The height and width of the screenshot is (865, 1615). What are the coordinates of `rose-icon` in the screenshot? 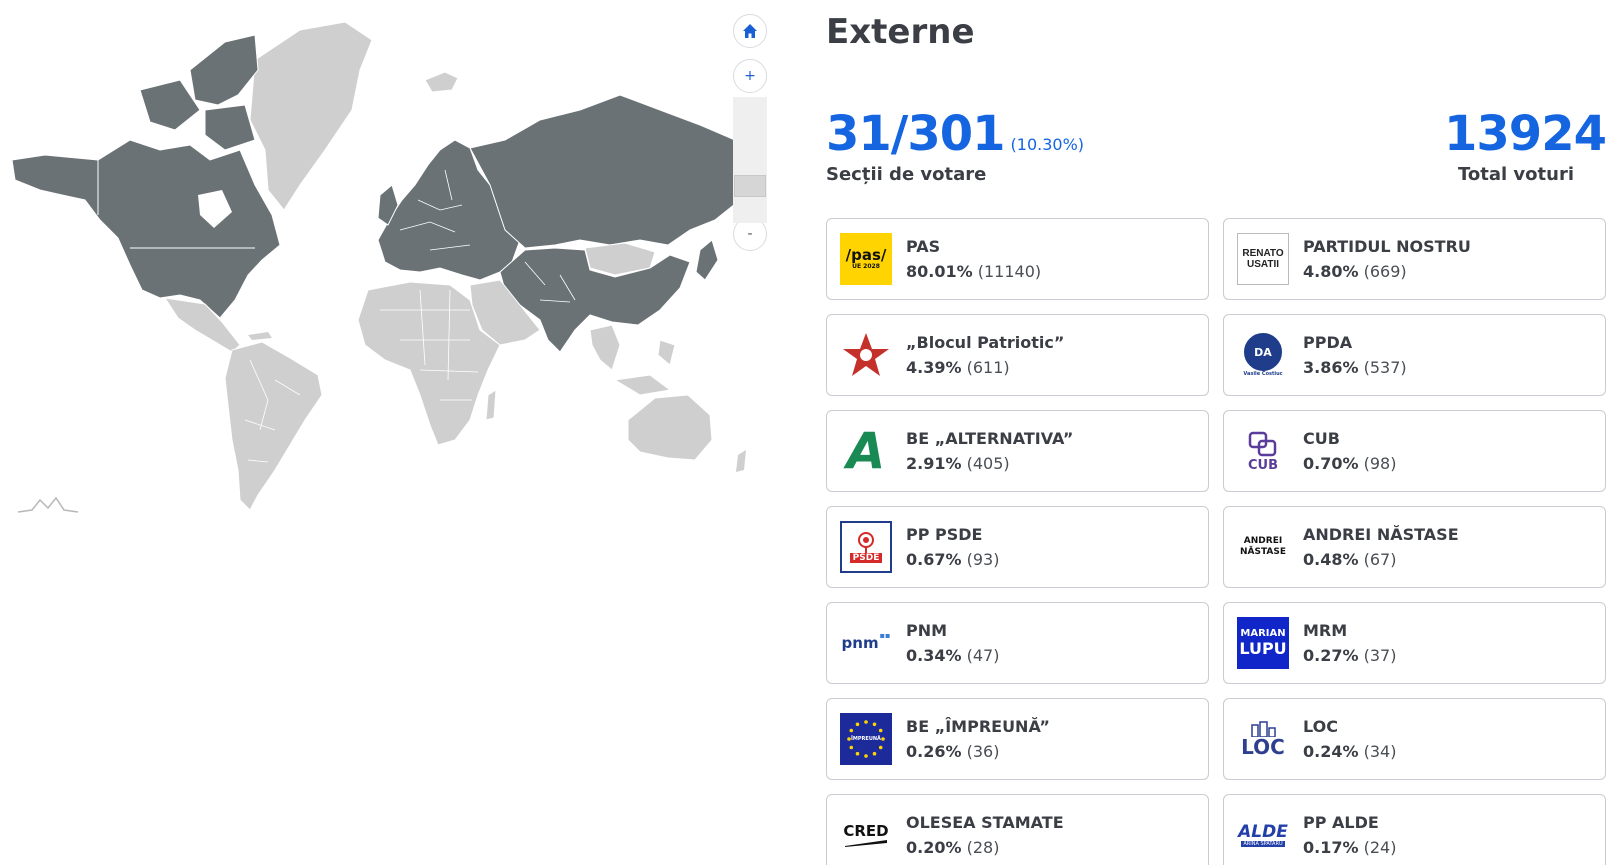 It's located at (866, 542).